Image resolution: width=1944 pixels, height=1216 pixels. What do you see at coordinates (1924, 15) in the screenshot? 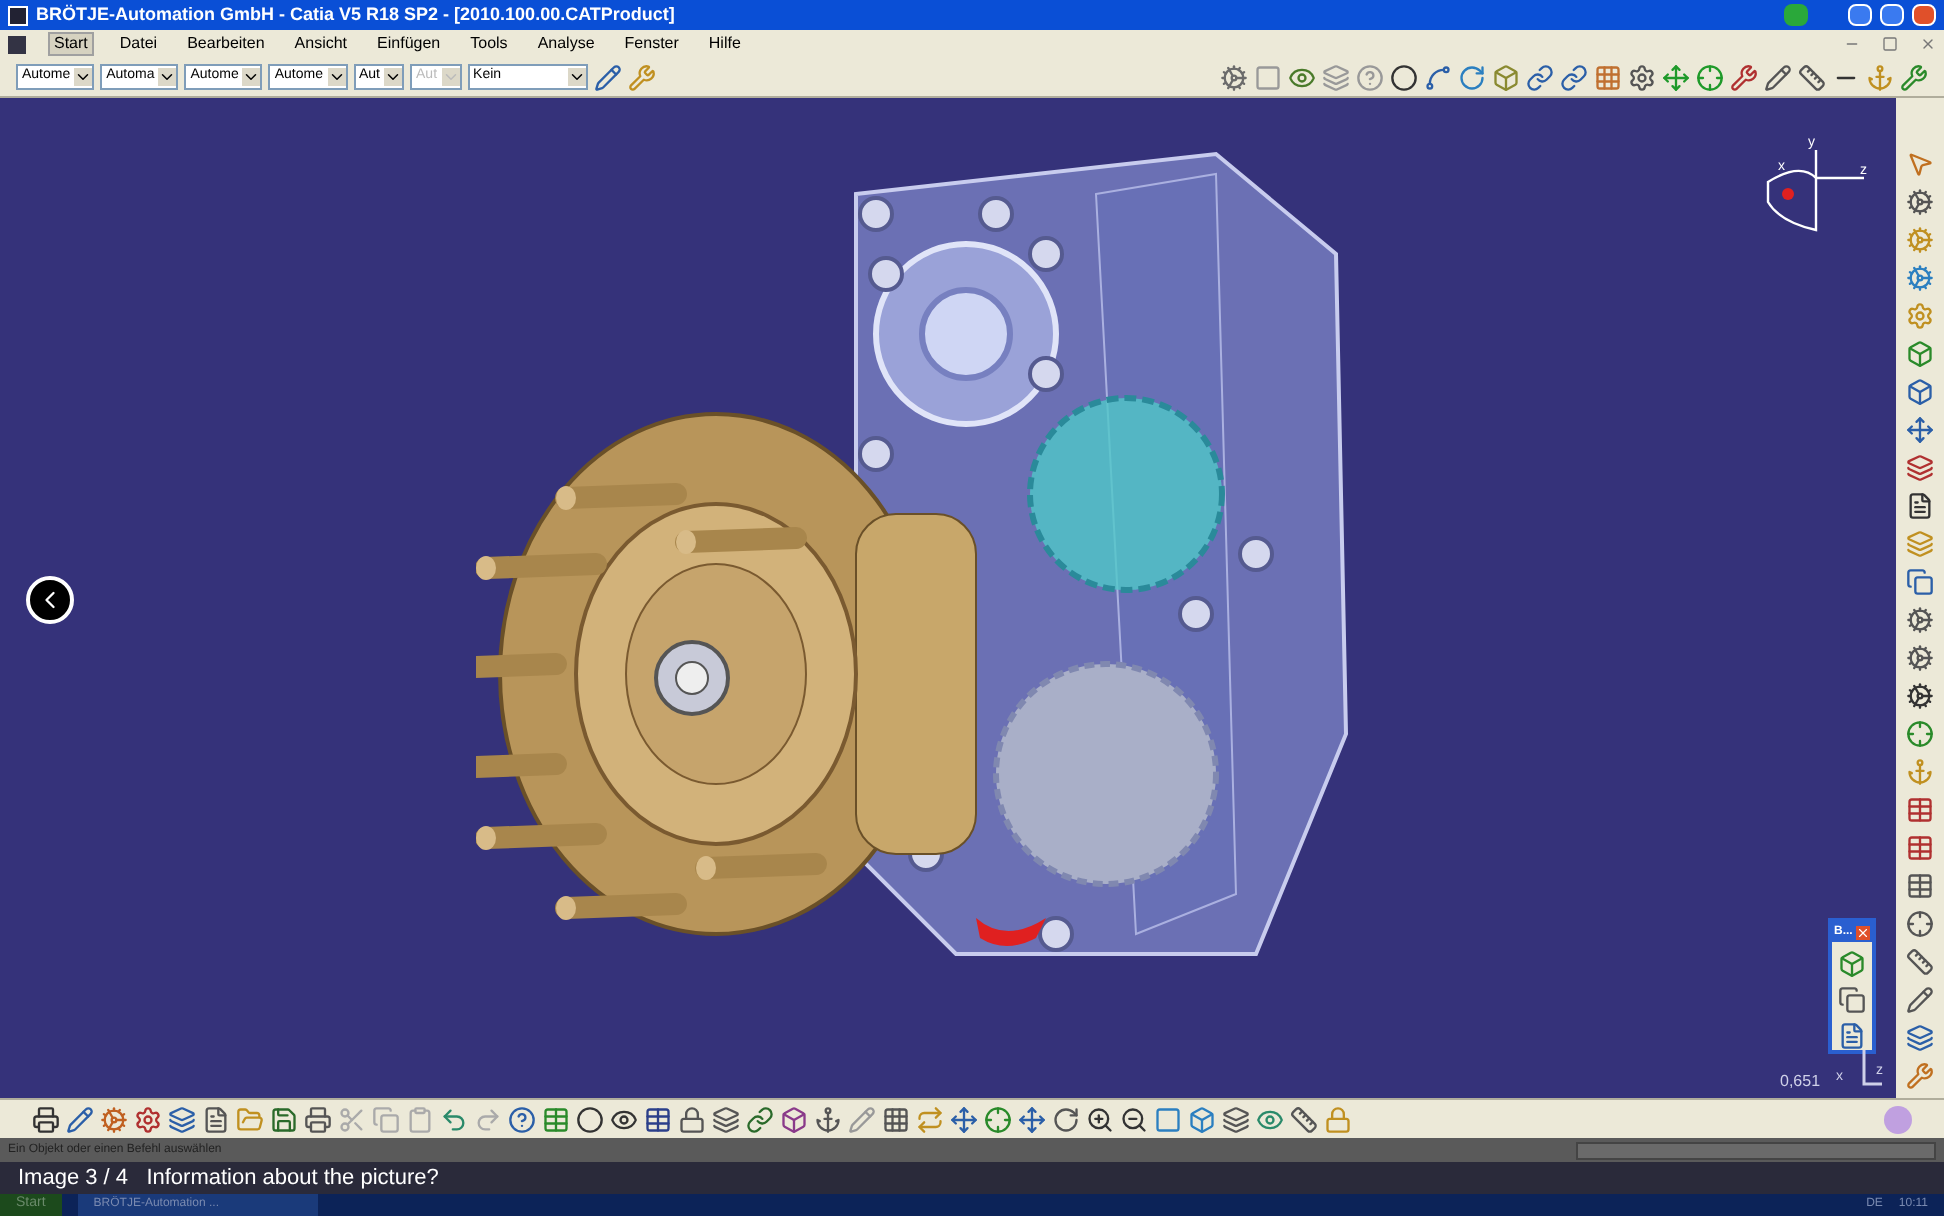
I see `close-button` at bounding box center [1924, 15].